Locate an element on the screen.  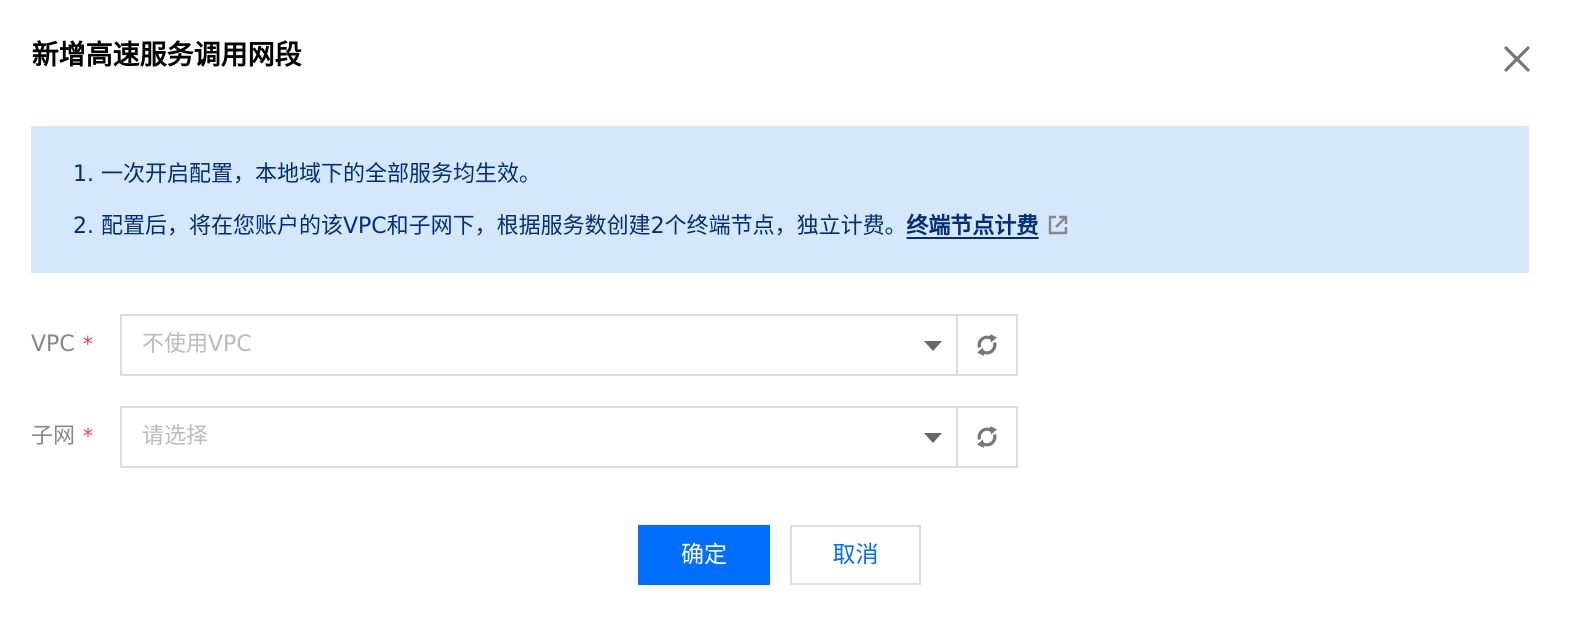
vpc-select-value: 不使用VPC is located at coordinates (197, 344).